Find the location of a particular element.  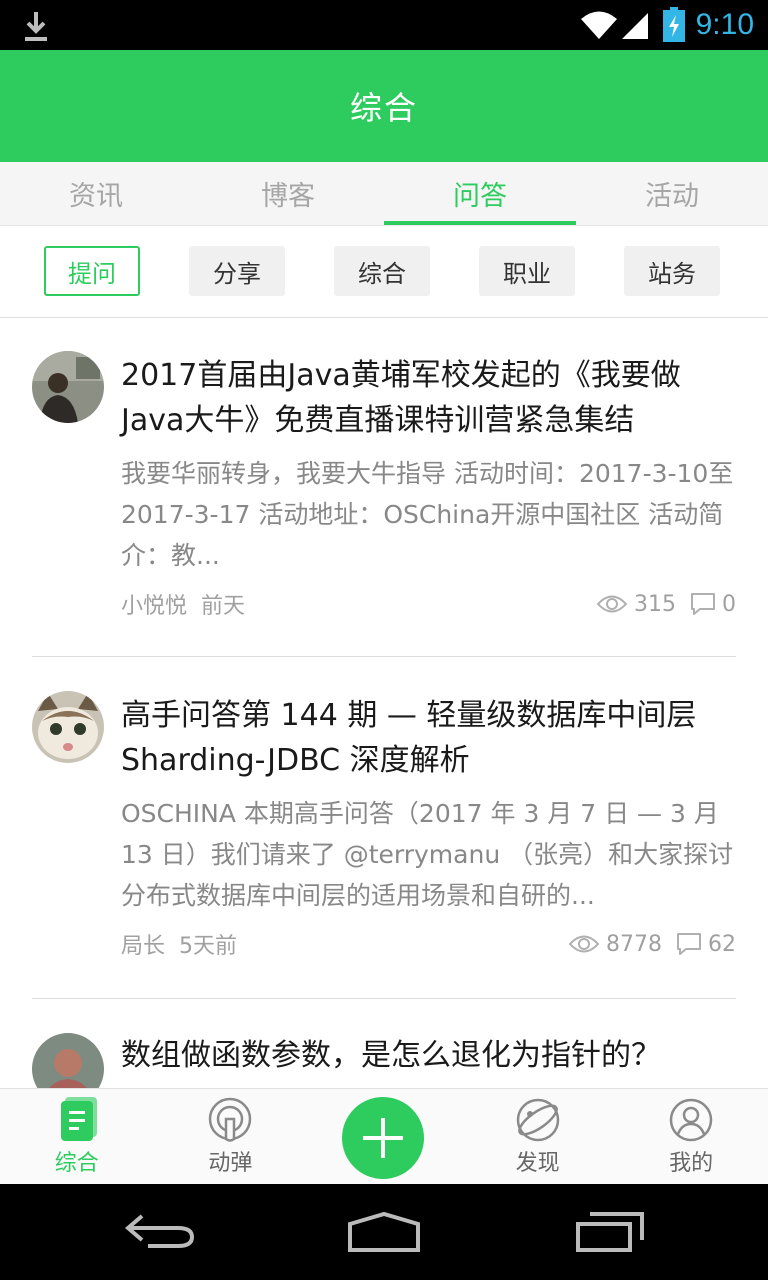

comment-count: 0 is located at coordinates (729, 604).